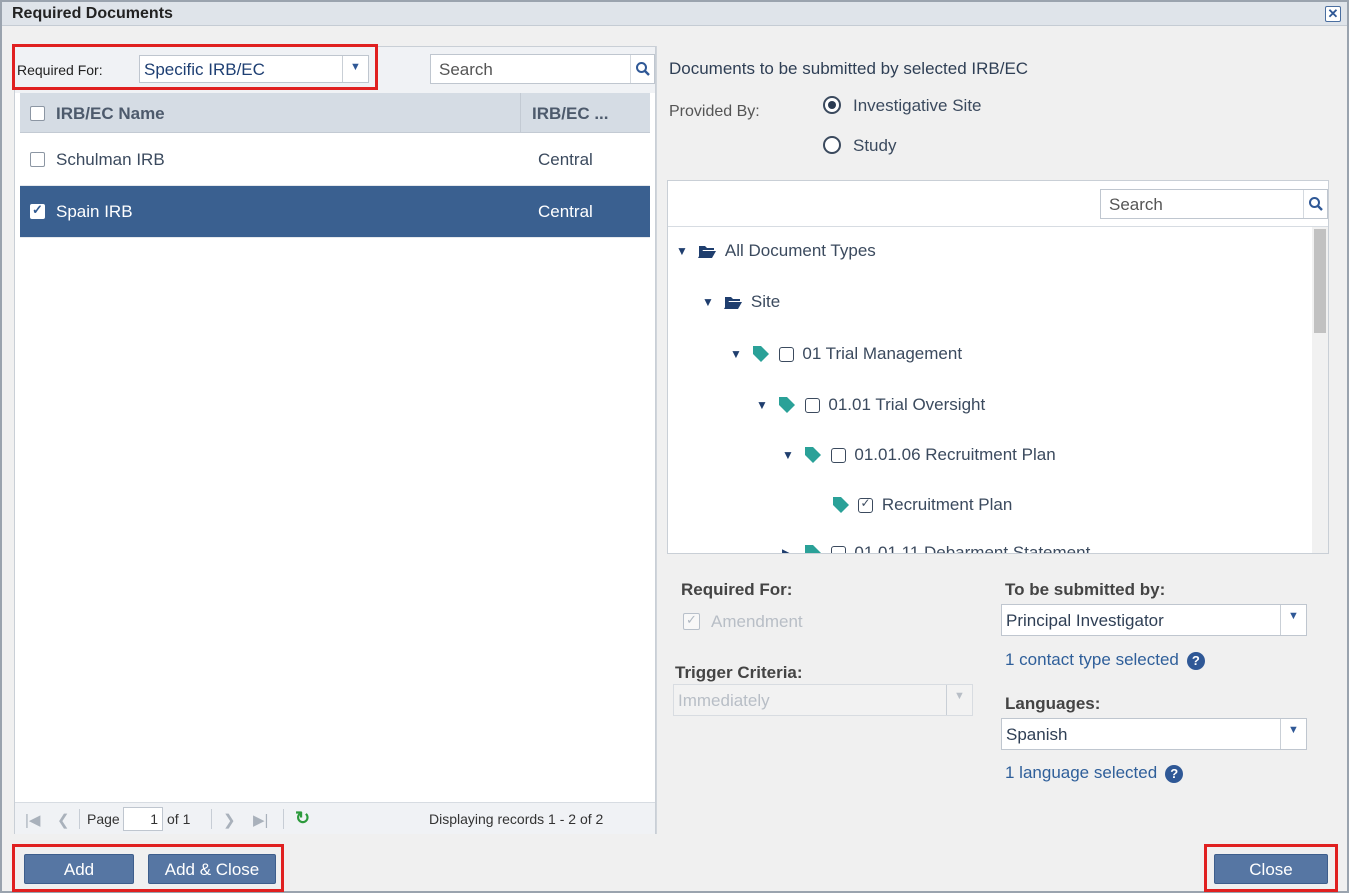  I want to click on add-close-button: Add & Close, so click(212, 869).